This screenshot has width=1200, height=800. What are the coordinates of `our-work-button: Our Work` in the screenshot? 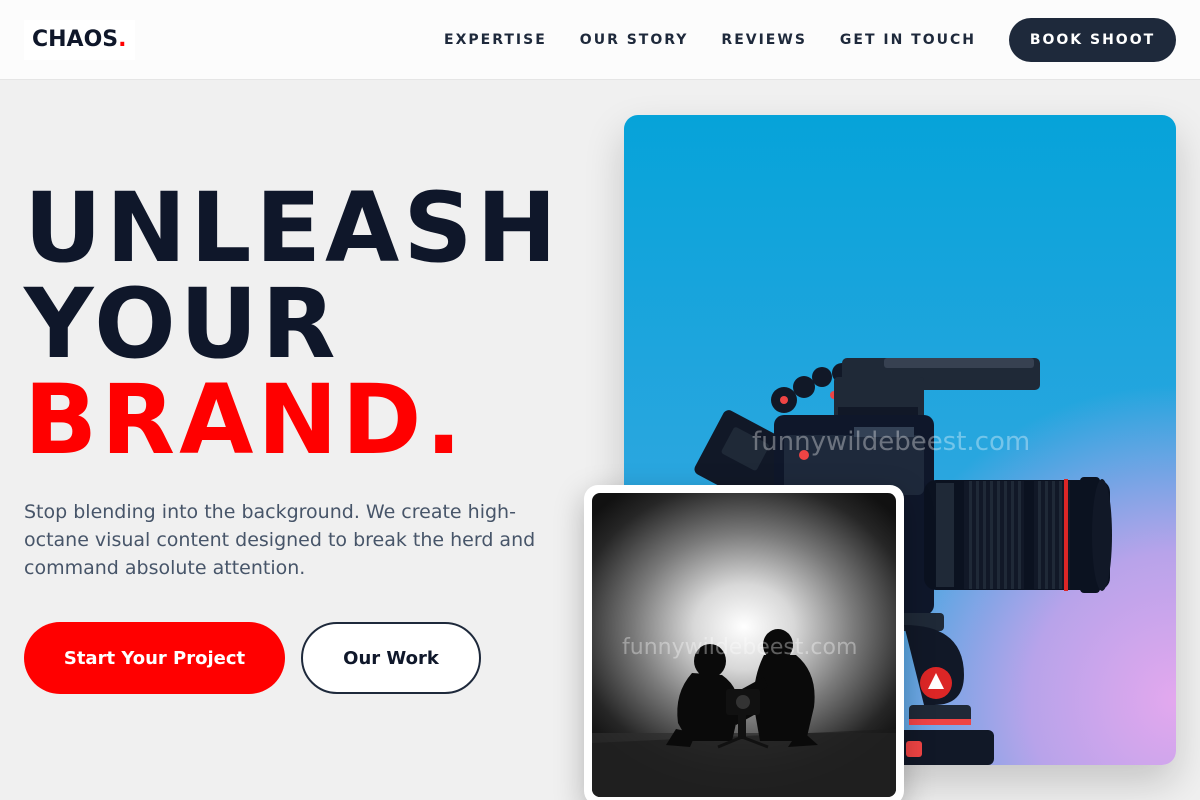 It's located at (391, 658).